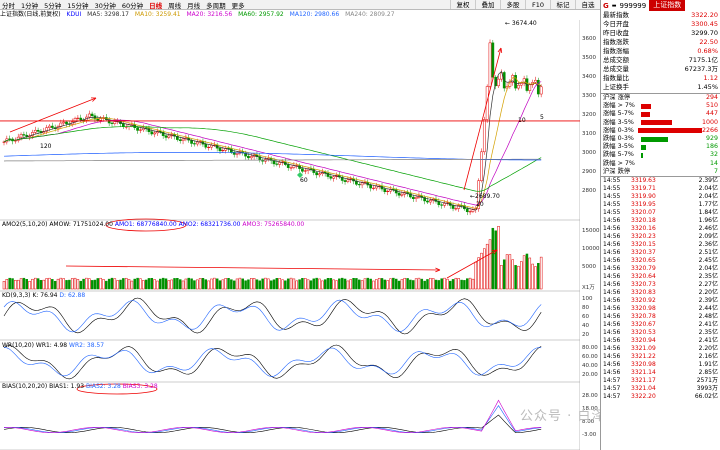 The height and width of the screenshot is (450, 720). I want to click on price-tick-label: 3500, so click(589, 58).